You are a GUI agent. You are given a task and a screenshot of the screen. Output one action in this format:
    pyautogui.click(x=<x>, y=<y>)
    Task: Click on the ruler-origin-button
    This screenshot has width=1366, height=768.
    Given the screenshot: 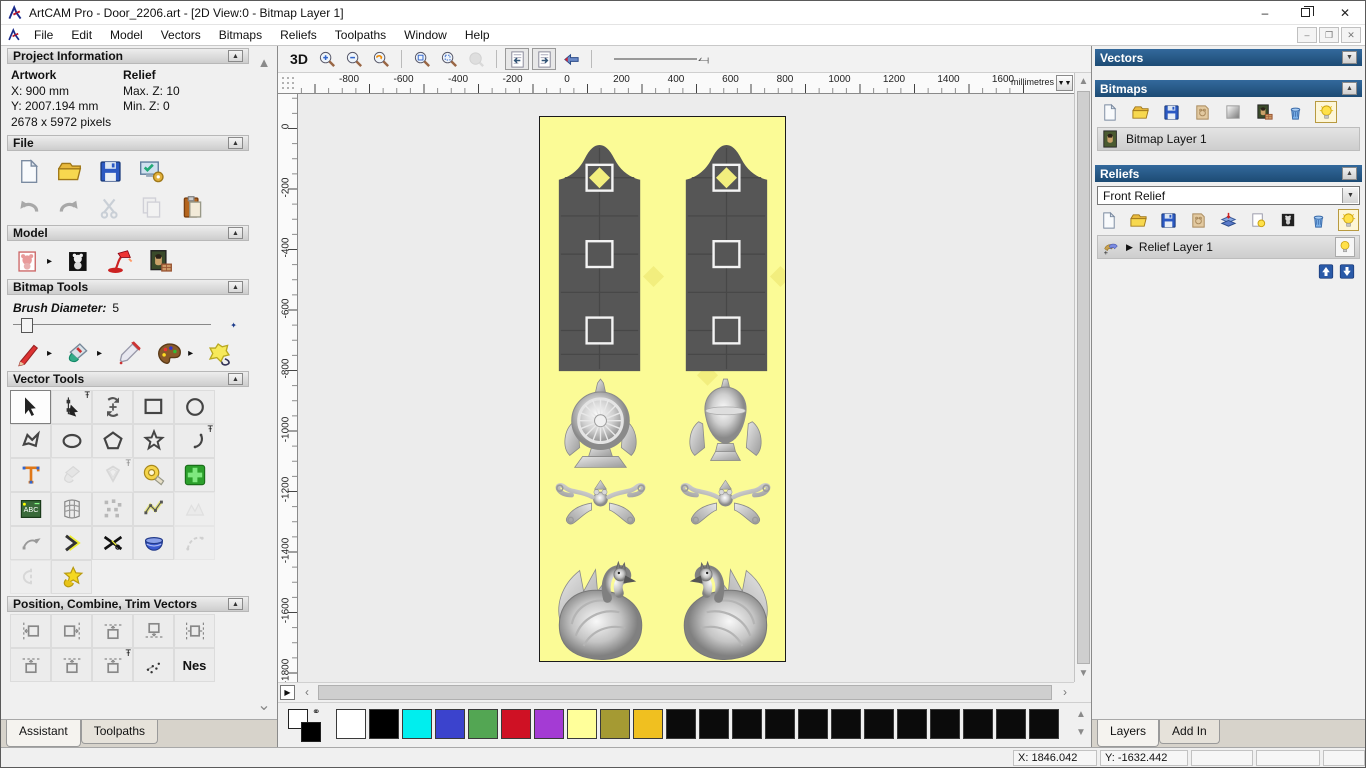 What is the action you would take?
    pyautogui.click(x=288, y=83)
    